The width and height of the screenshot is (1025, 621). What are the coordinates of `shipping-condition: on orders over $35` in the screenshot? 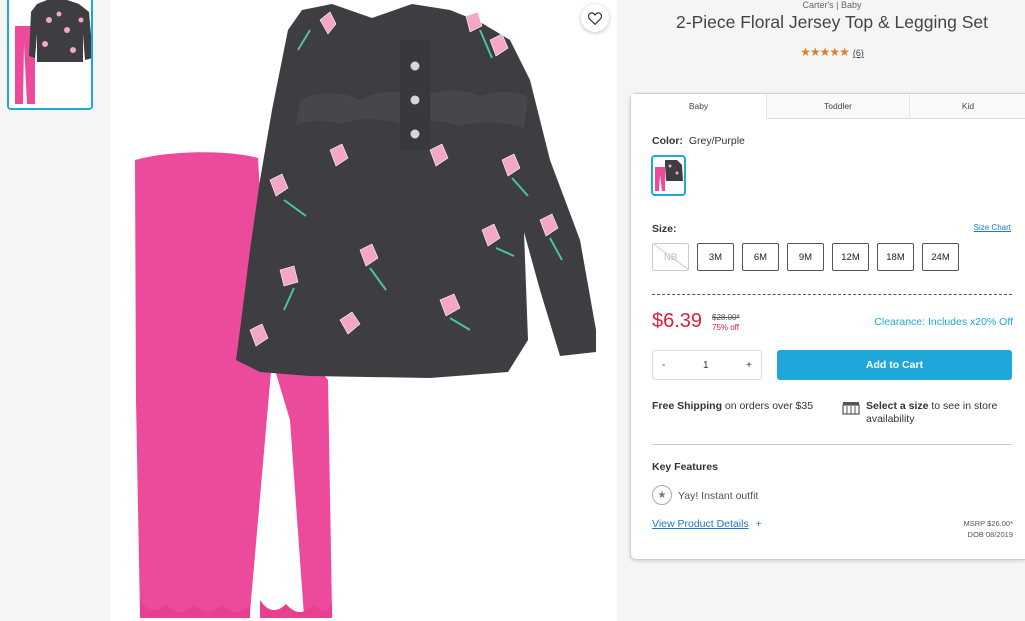 It's located at (768, 406).